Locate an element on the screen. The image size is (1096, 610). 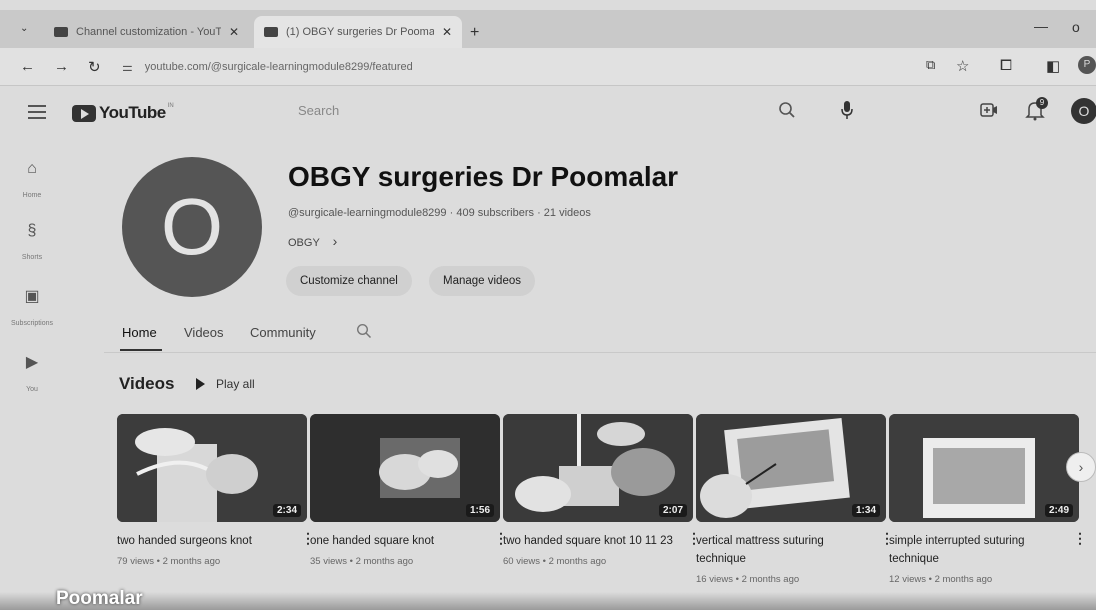
install-app-icon: ⧉ is located at coordinates (930, 65).